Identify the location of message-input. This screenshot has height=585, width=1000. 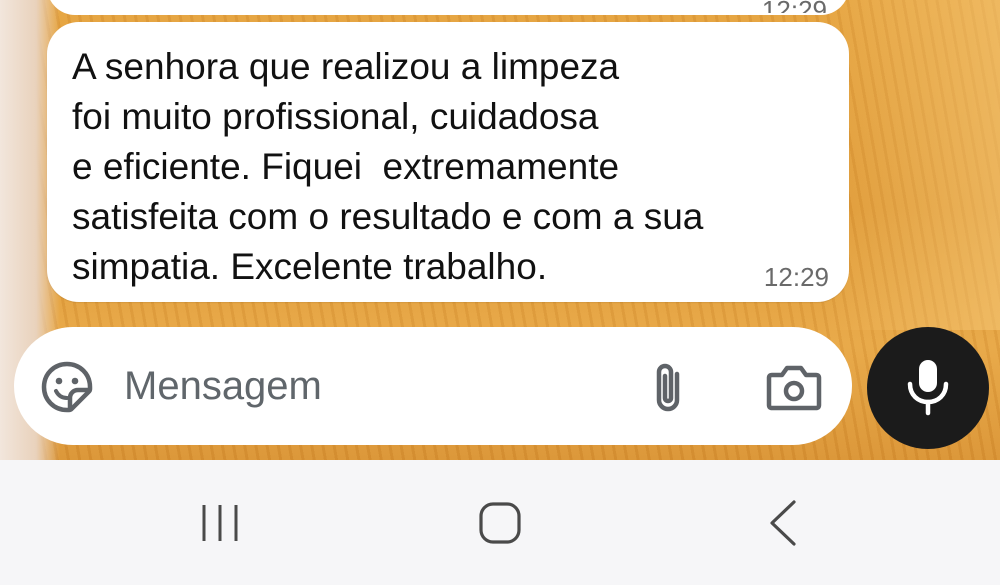
(374, 386).